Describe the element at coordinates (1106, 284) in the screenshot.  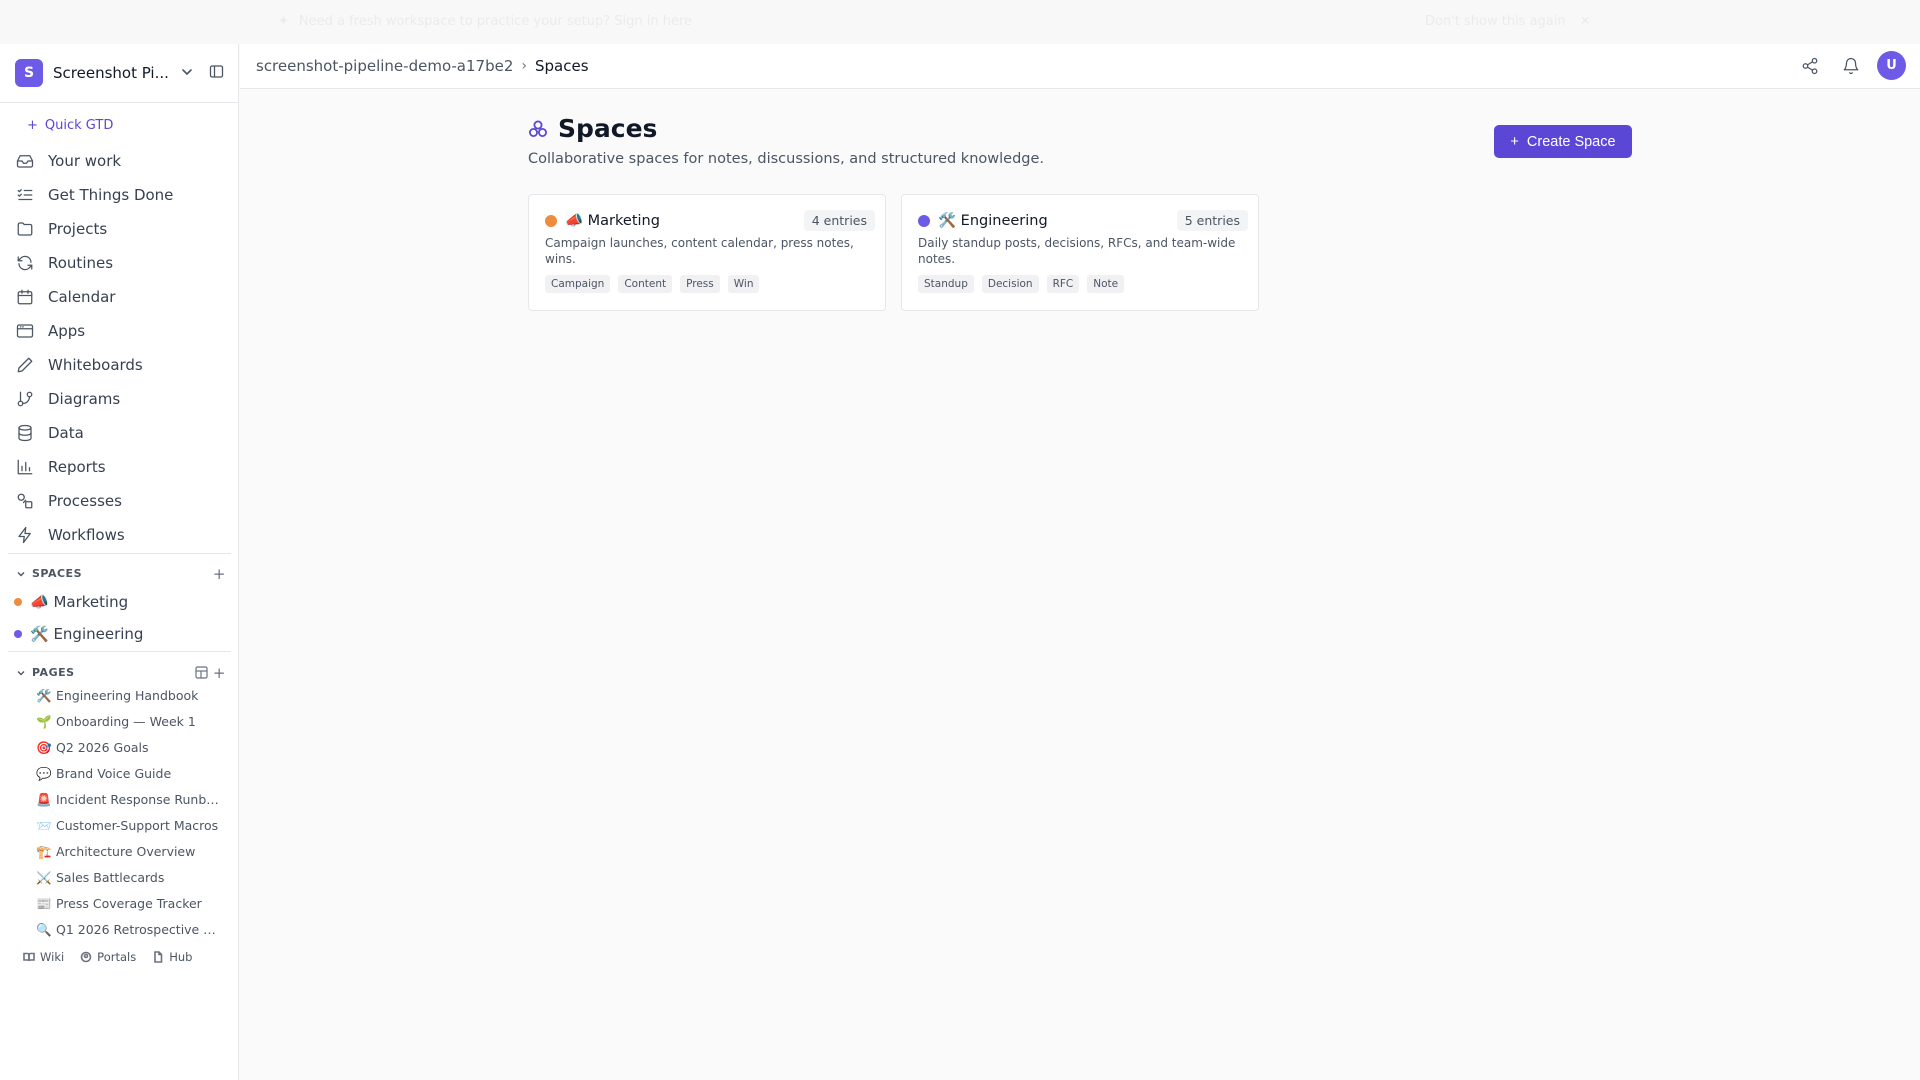
I see `tag: Note` at that location.